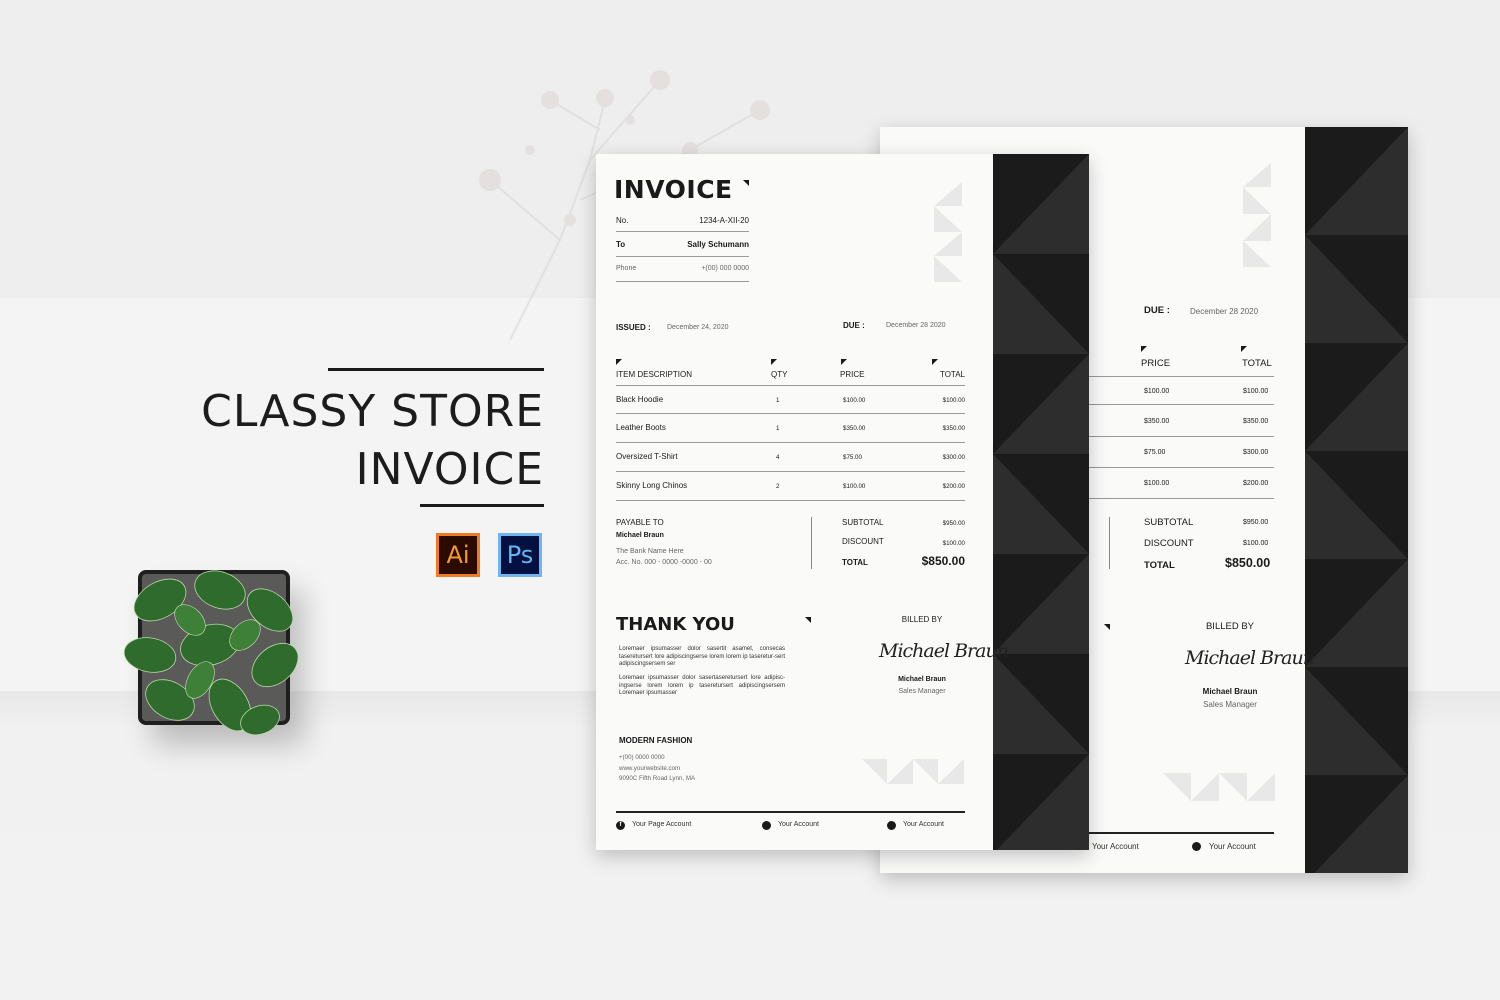 The image size is (1500, 1000). I want to click on company-address: 9090C Fifth Road Lynn, MA, so click(657, 778).